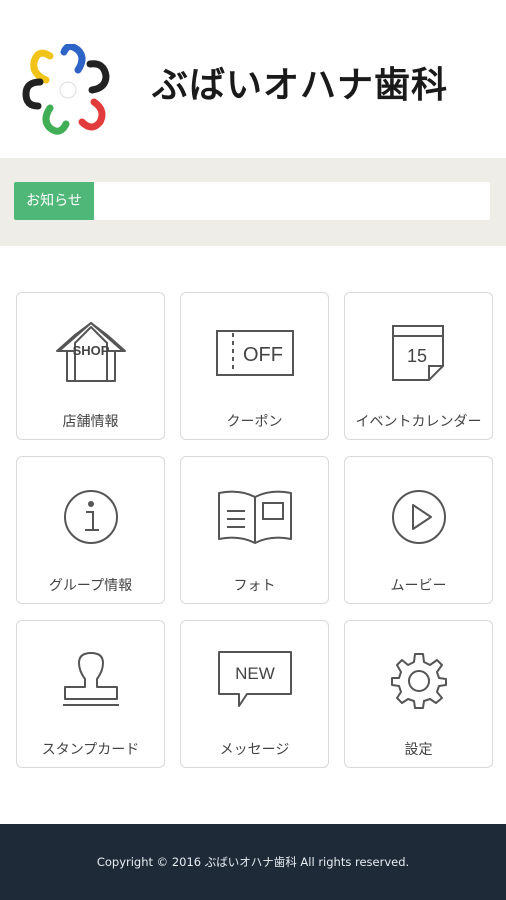  Describe the element at coordinates (418, 517) in the screenshot. I see `play-icon` at that location.